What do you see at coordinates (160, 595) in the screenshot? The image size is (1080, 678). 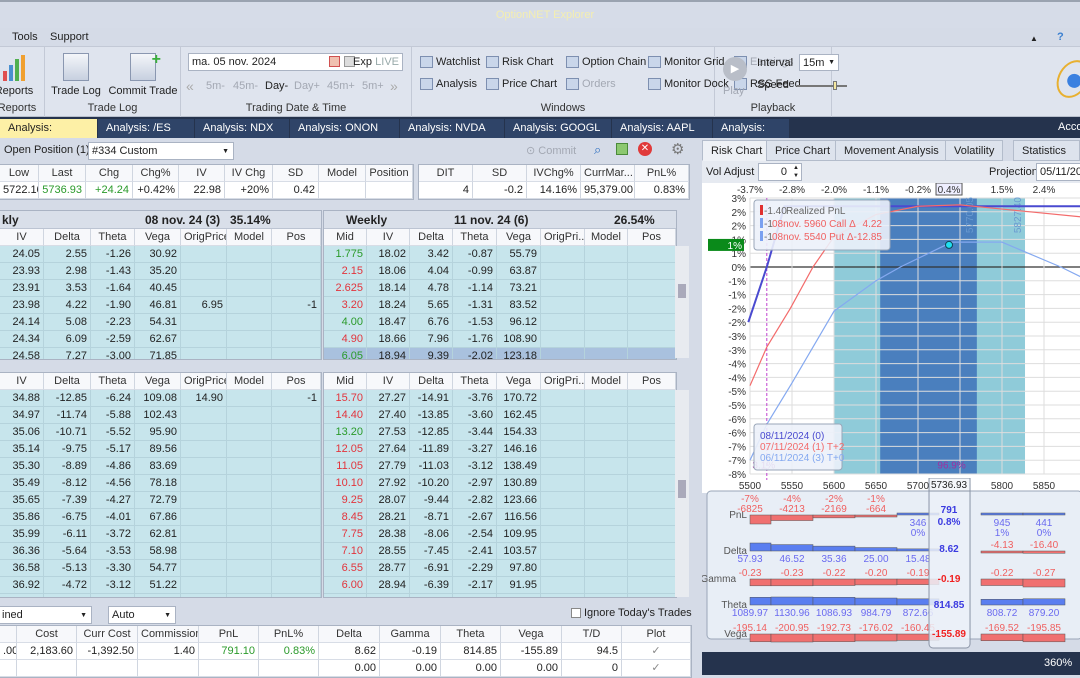 I see `table-row: 37.29-4.36-2.9548.03` at bounding box center [160, 595].